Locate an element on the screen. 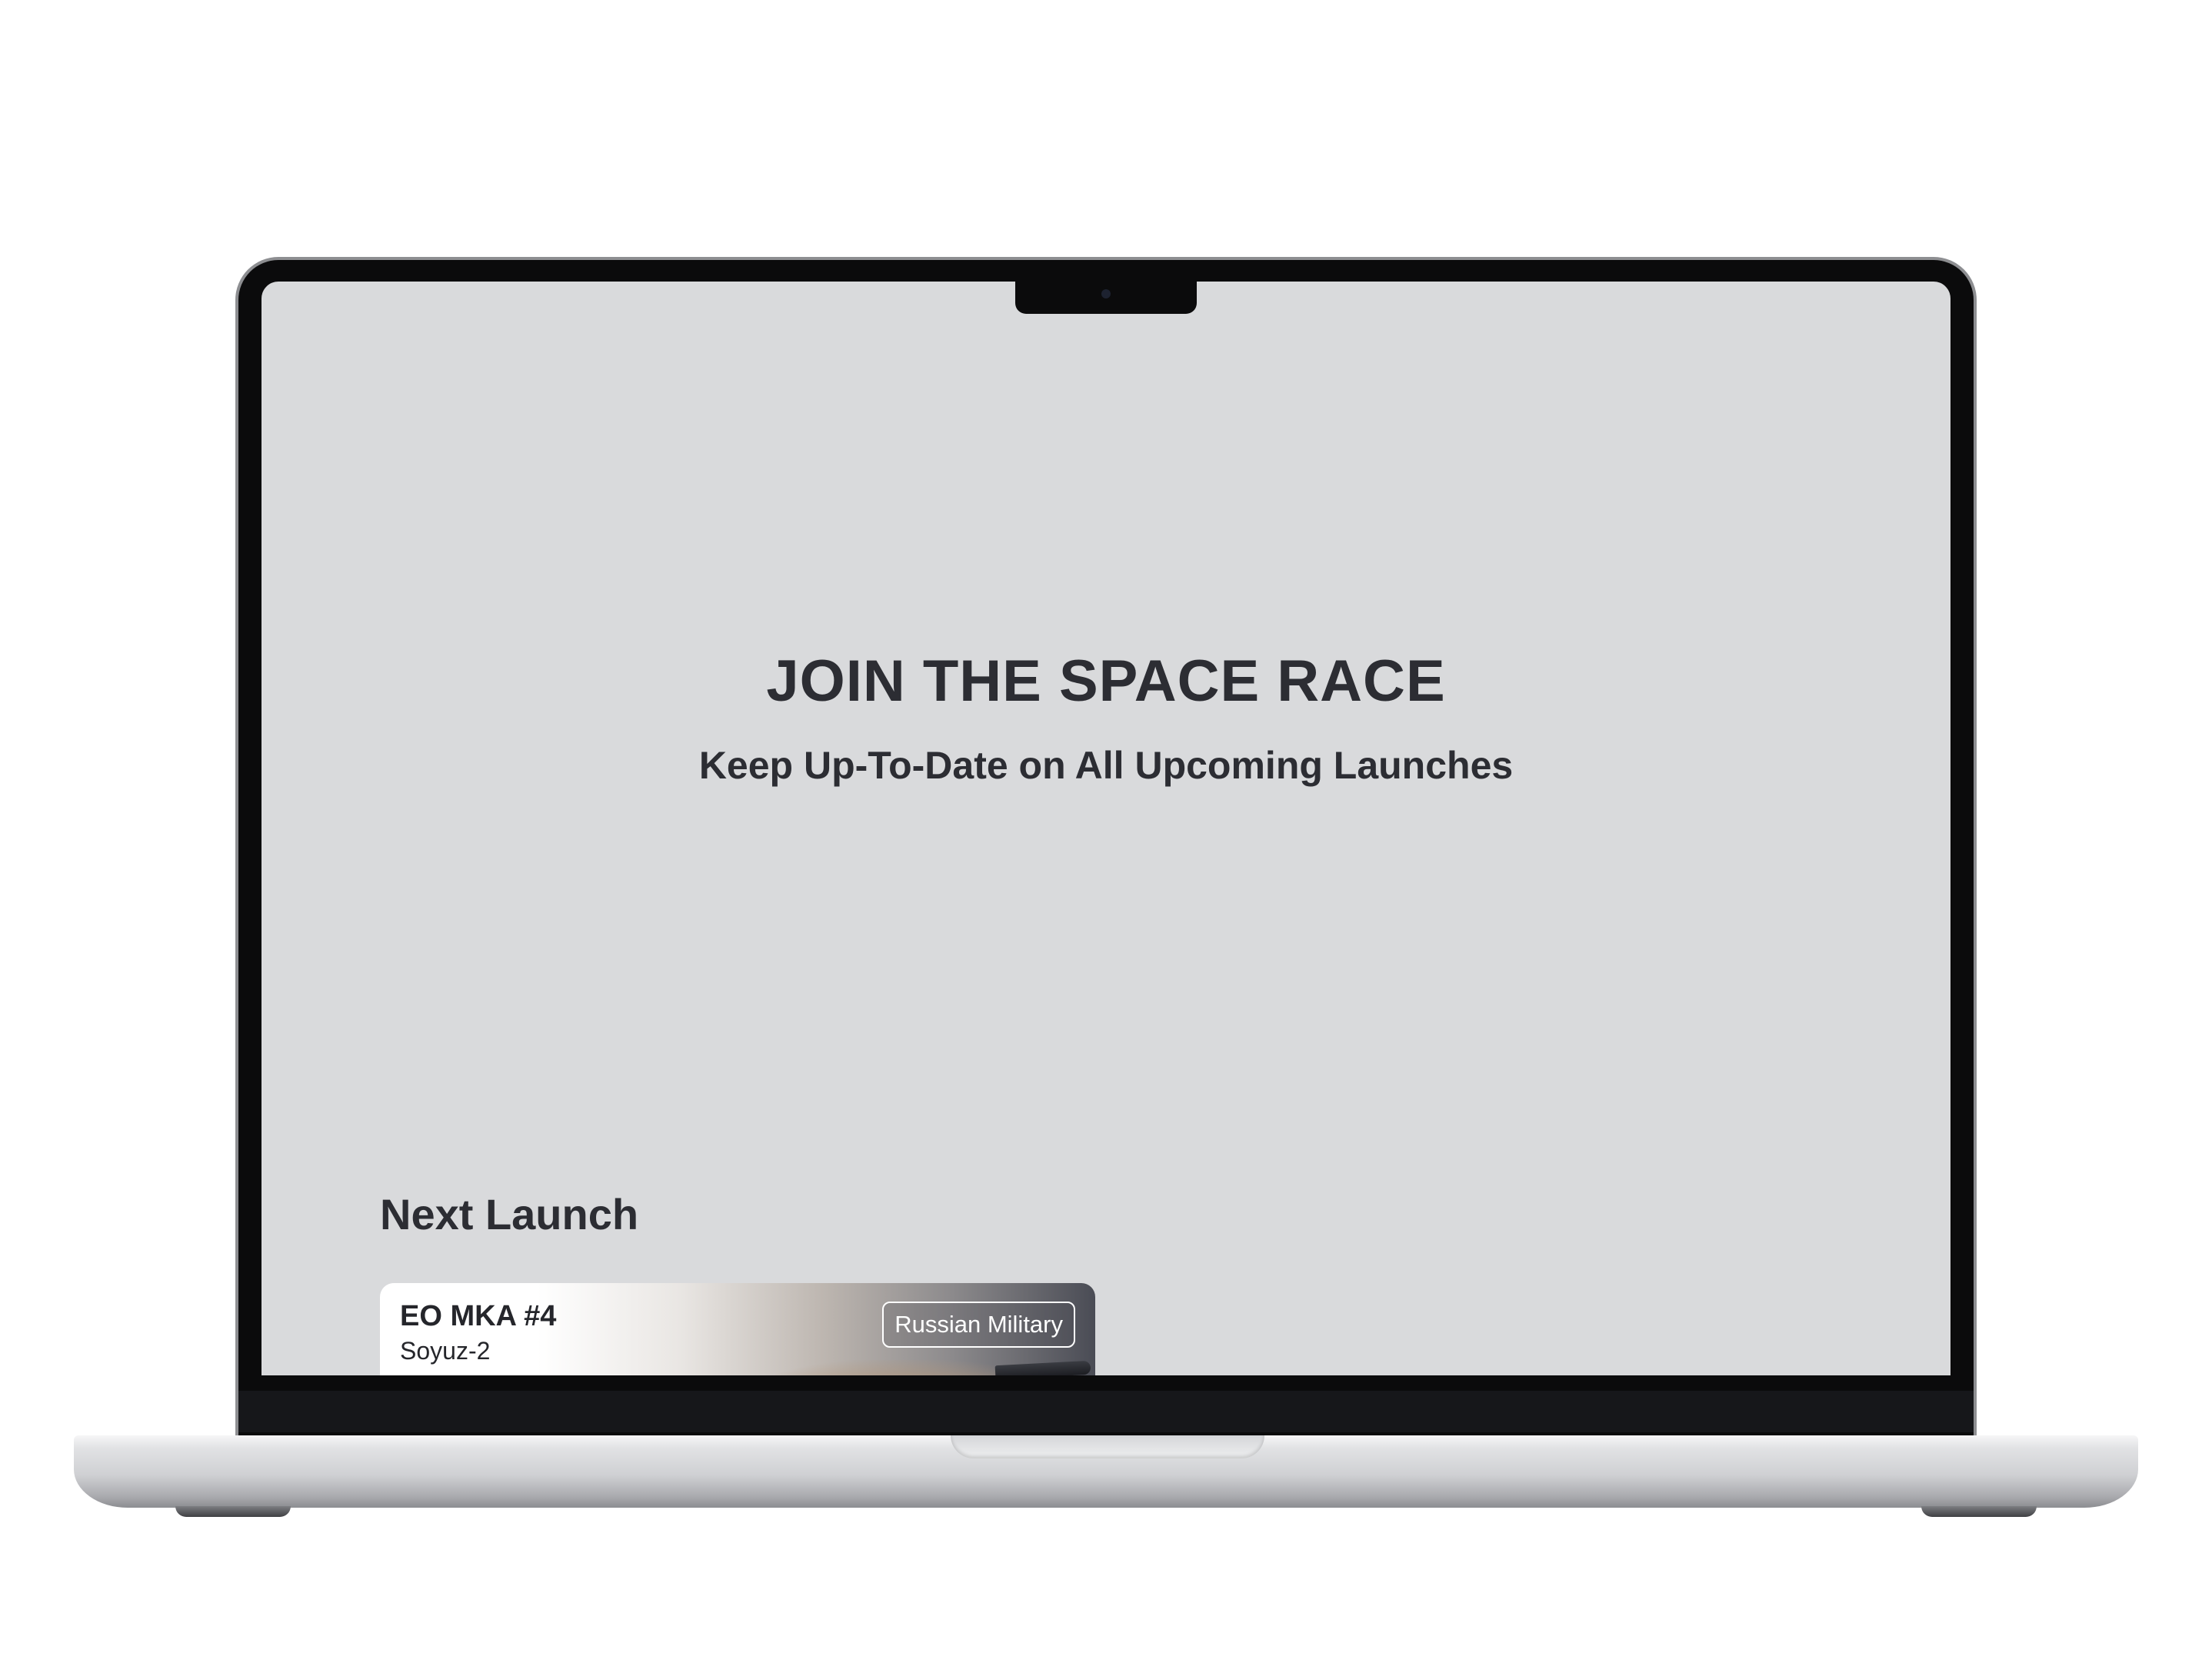 The width and height of the screenshot is (2212, 1660). laptop-foot-right is located at coordinates (1979, 1512).